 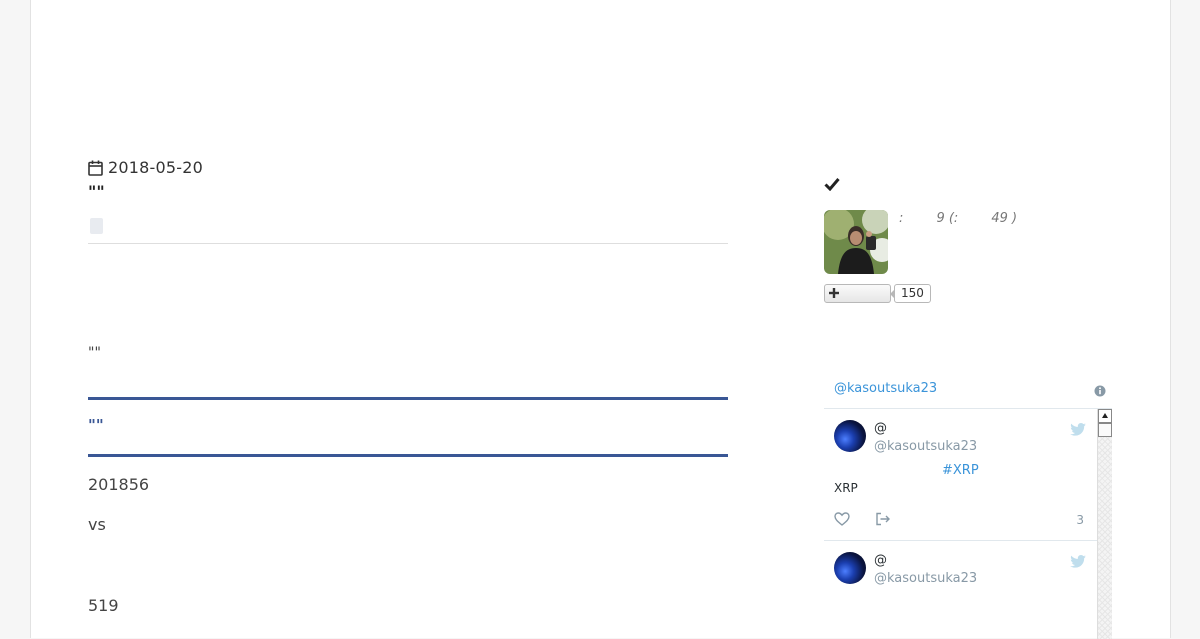 I want to click on tweet-text: XRP, so click(x=846, y=488).